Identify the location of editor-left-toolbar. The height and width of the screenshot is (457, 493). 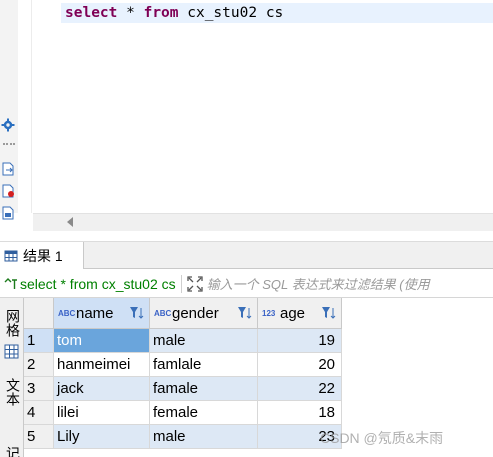
(9, 106).